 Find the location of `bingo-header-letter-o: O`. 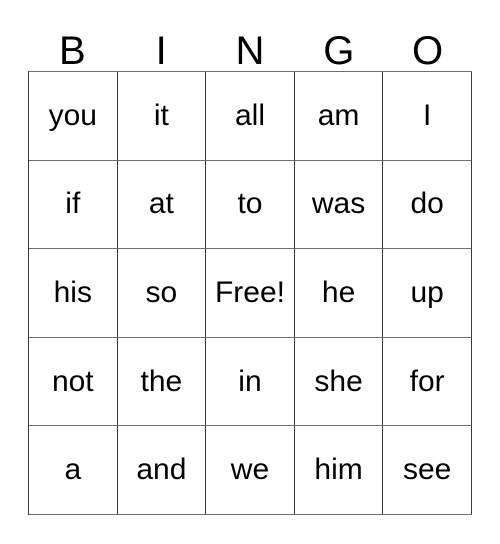

bingo-header-letter-o: O is located at coordinates (427, 48).